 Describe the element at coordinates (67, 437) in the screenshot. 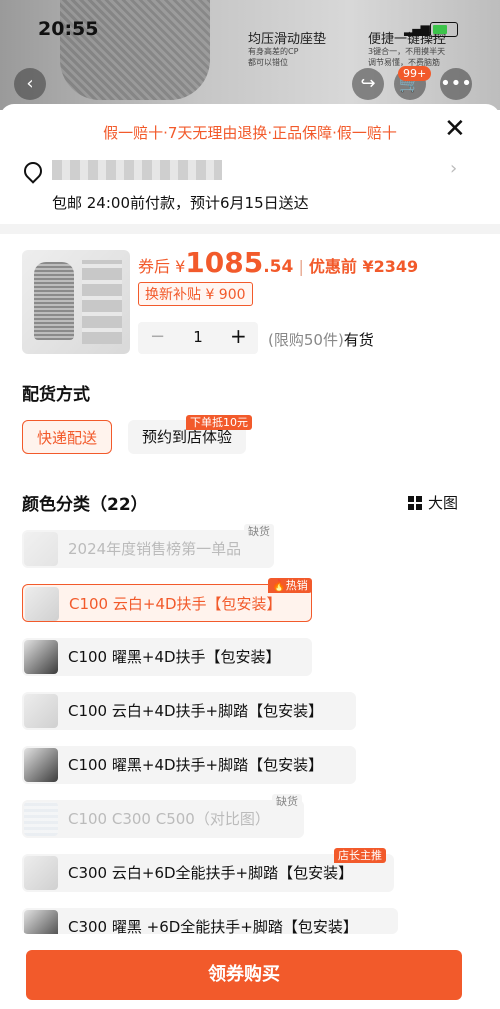

I see `shipping-option-express: 快递配送` at that location.